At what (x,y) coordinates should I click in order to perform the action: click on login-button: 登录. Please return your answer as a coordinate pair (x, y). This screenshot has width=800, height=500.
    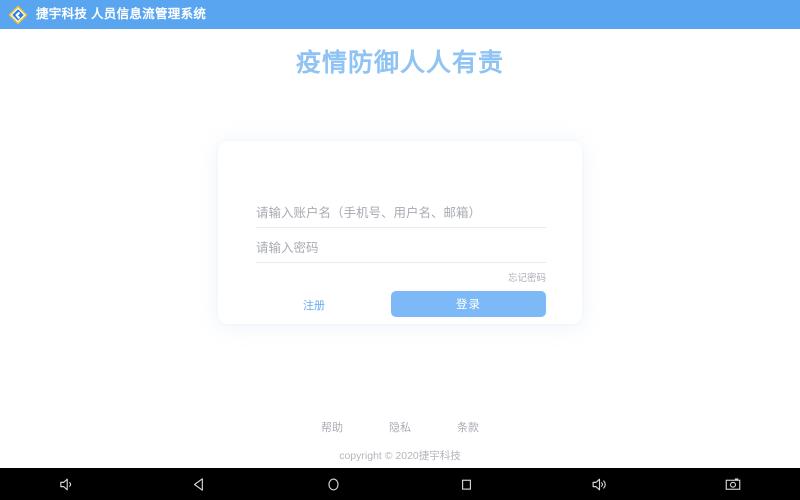
    Looking at the image, I should click on (468, 304).